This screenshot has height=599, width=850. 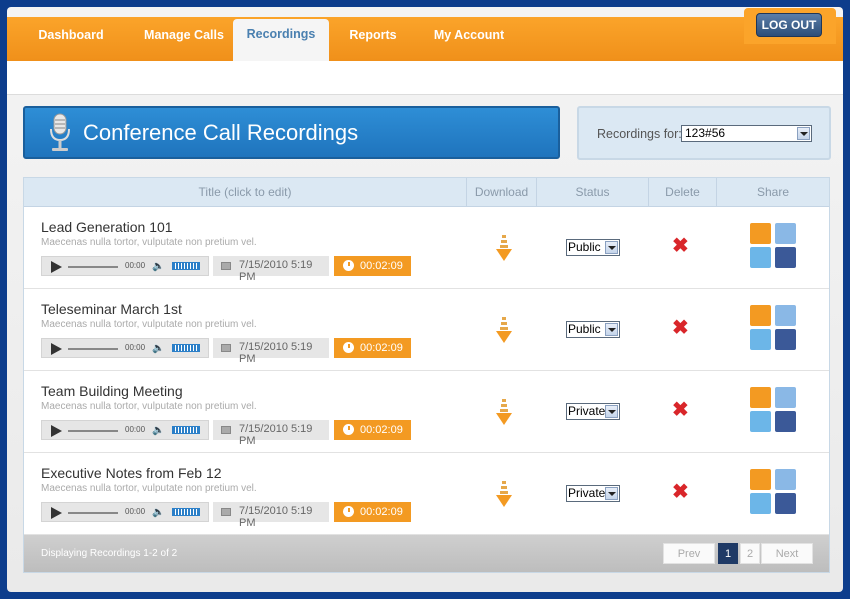 I want to click on prev-button: Prev, so click(x=689, y=553).